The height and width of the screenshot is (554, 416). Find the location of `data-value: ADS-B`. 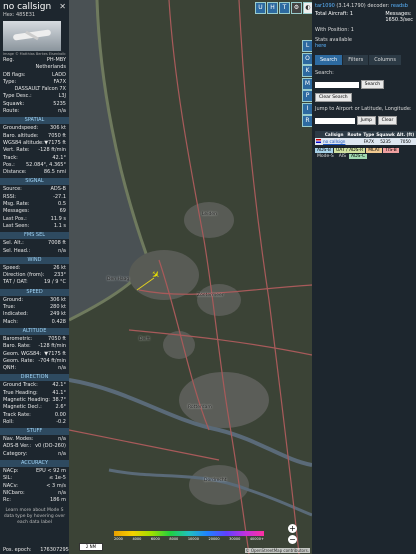

data-value: ADS-B is located at coordinates (58, 189).